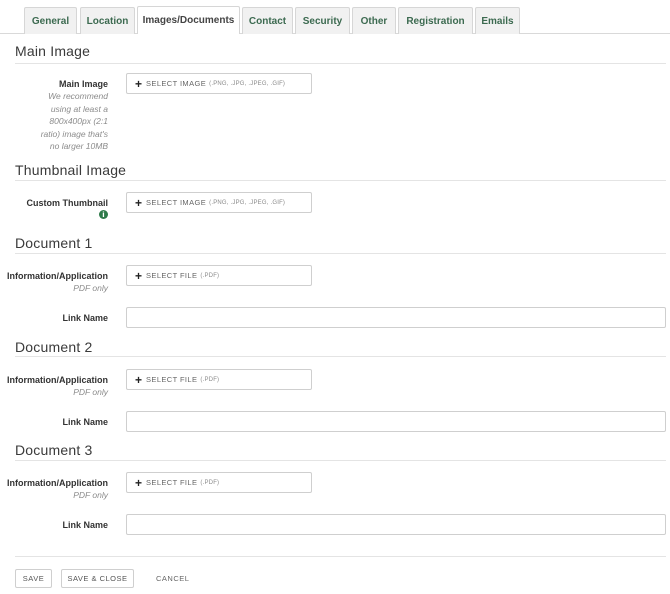 This screenshot has width=670, height=594. What do you see at coordinates (83, 84) in the screenshot?
I see `main-image-label: Main Image` at bounding box center [83, 84].